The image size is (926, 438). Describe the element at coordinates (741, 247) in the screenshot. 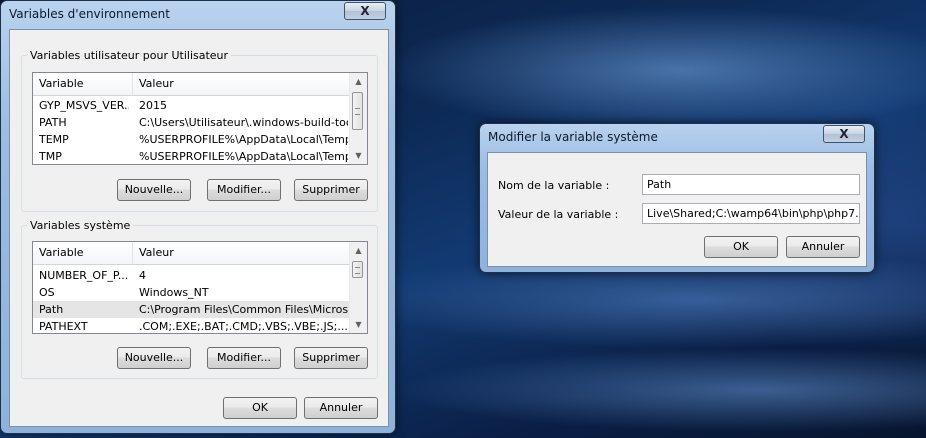

I see `edit-ok-button: OK` at that location.